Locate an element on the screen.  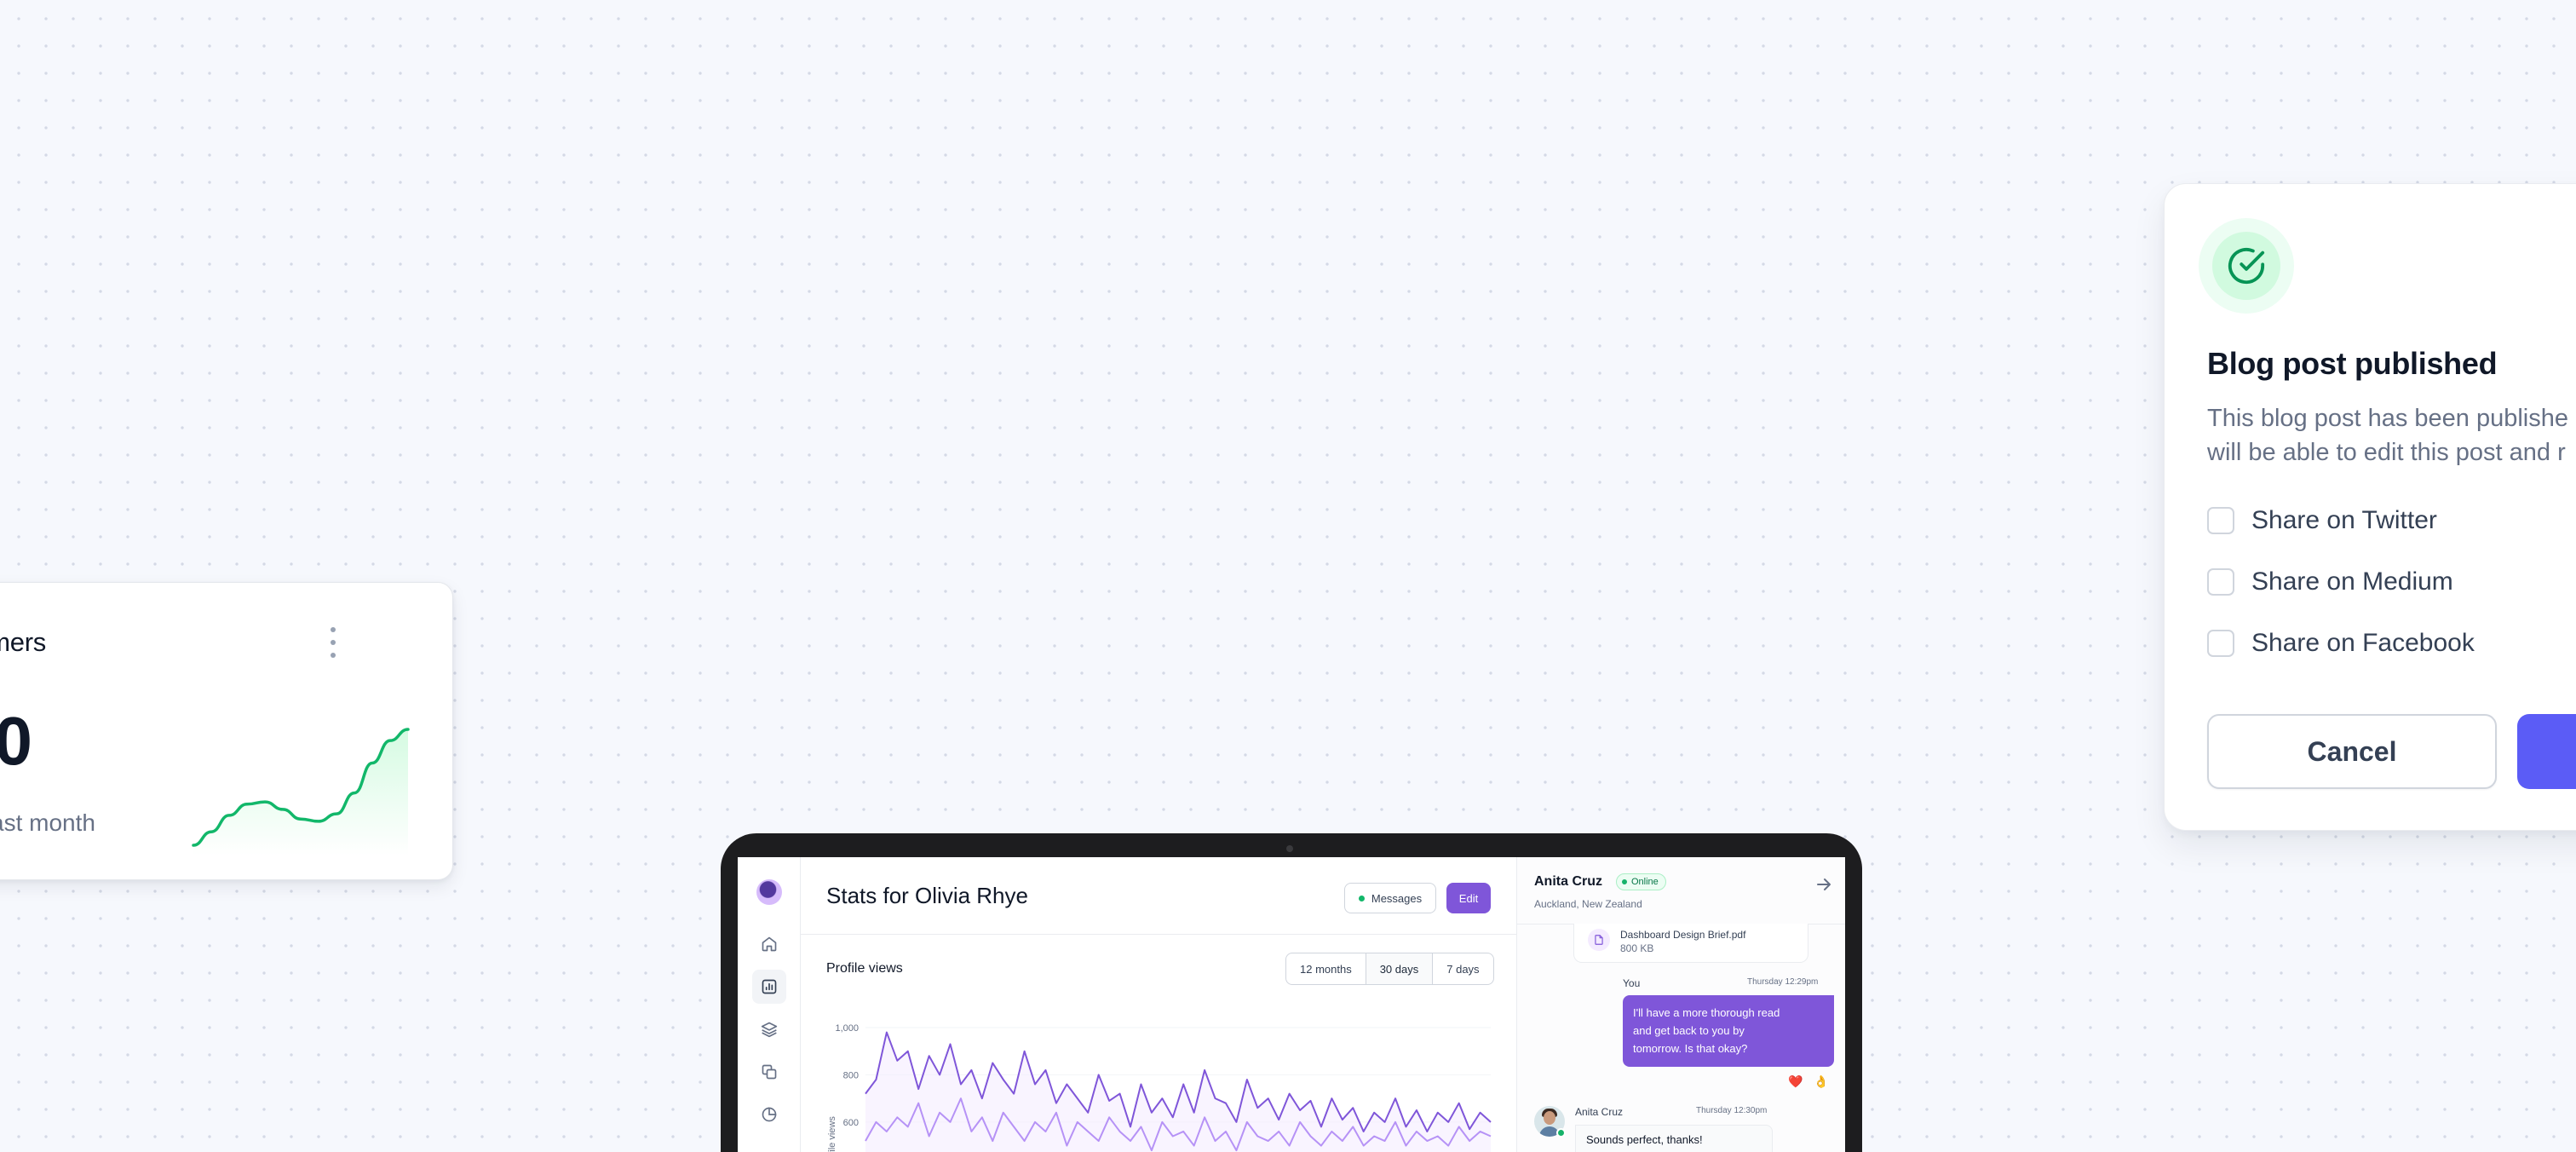
file-size: 800 KB is located at coordinates (1637, 948).